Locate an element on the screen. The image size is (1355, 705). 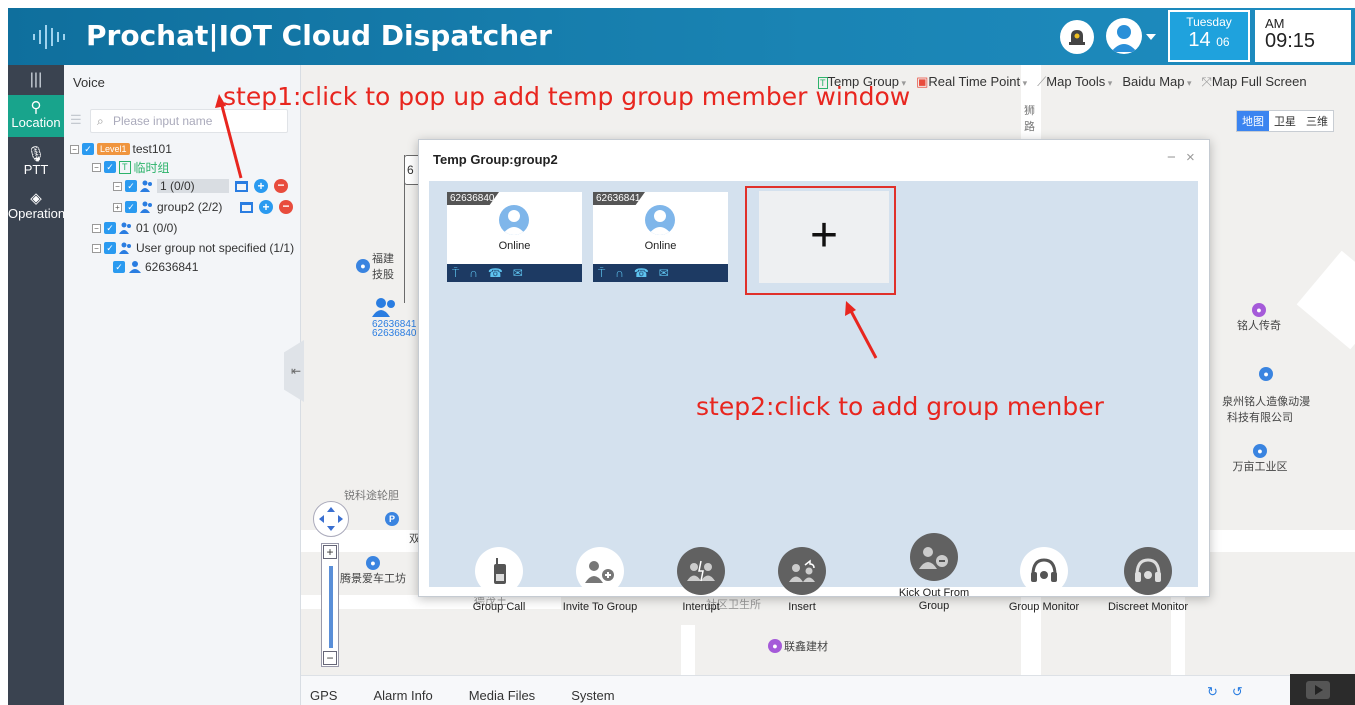
arrow-step1-icon is located at coordinates (229, 136).